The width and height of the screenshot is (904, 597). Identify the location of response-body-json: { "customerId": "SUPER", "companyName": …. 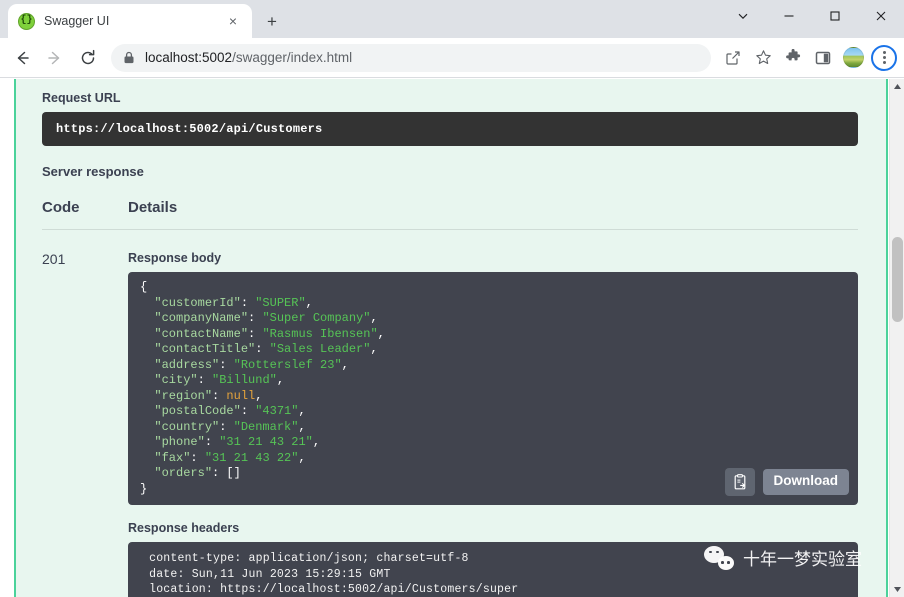
(262, 388).